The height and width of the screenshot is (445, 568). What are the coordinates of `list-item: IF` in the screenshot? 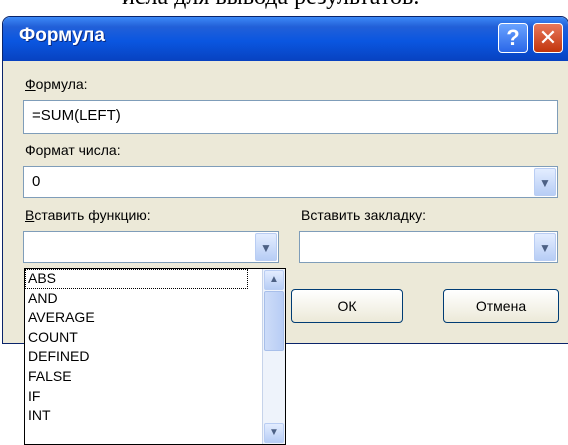 It's located at (155, 397).